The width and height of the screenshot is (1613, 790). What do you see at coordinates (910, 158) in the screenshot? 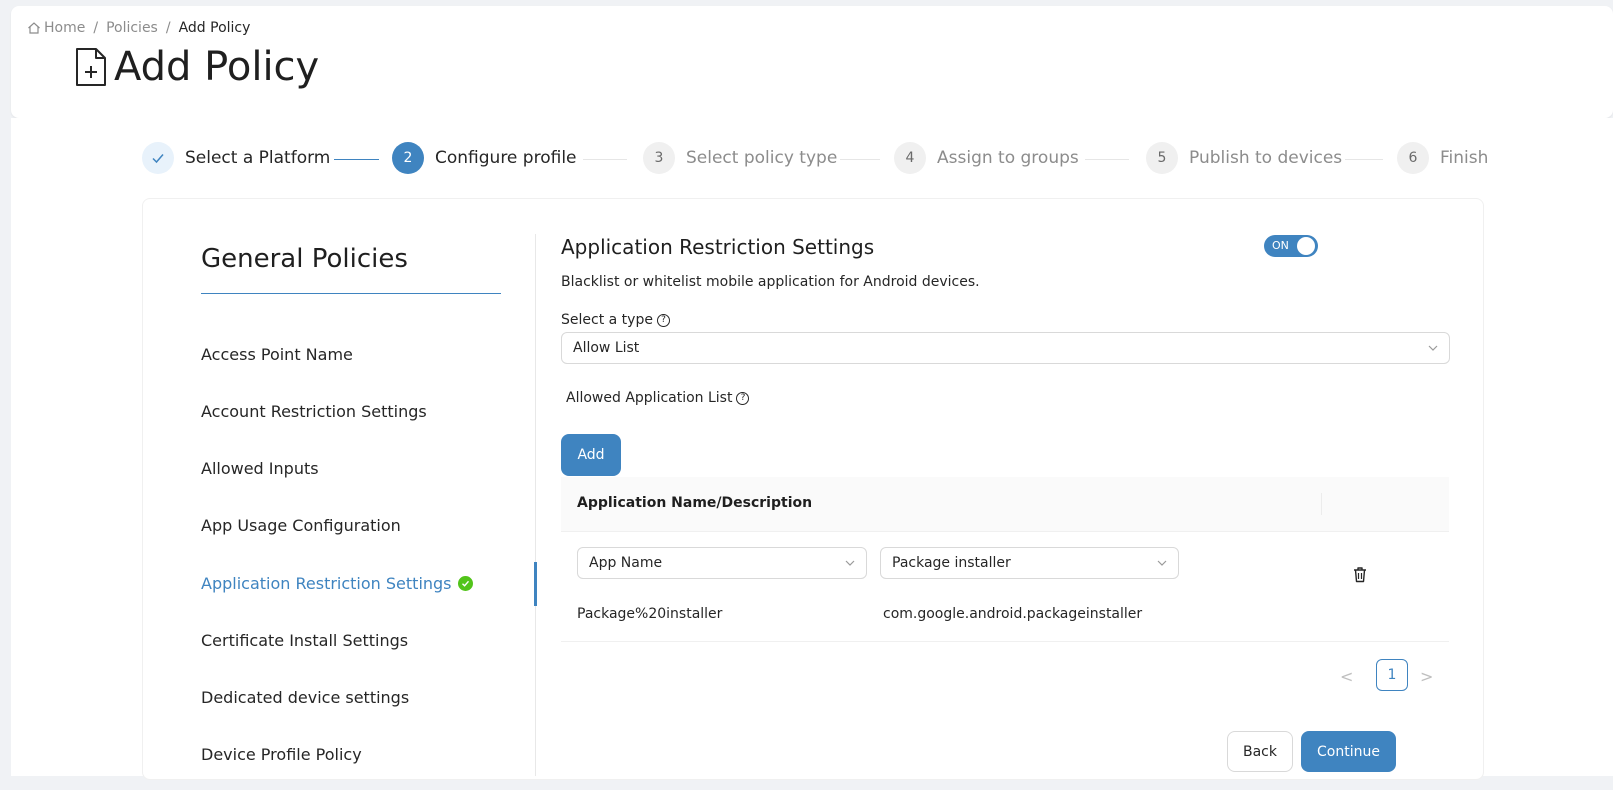
I see `step-number: 4` at bounding box center [910, 158].